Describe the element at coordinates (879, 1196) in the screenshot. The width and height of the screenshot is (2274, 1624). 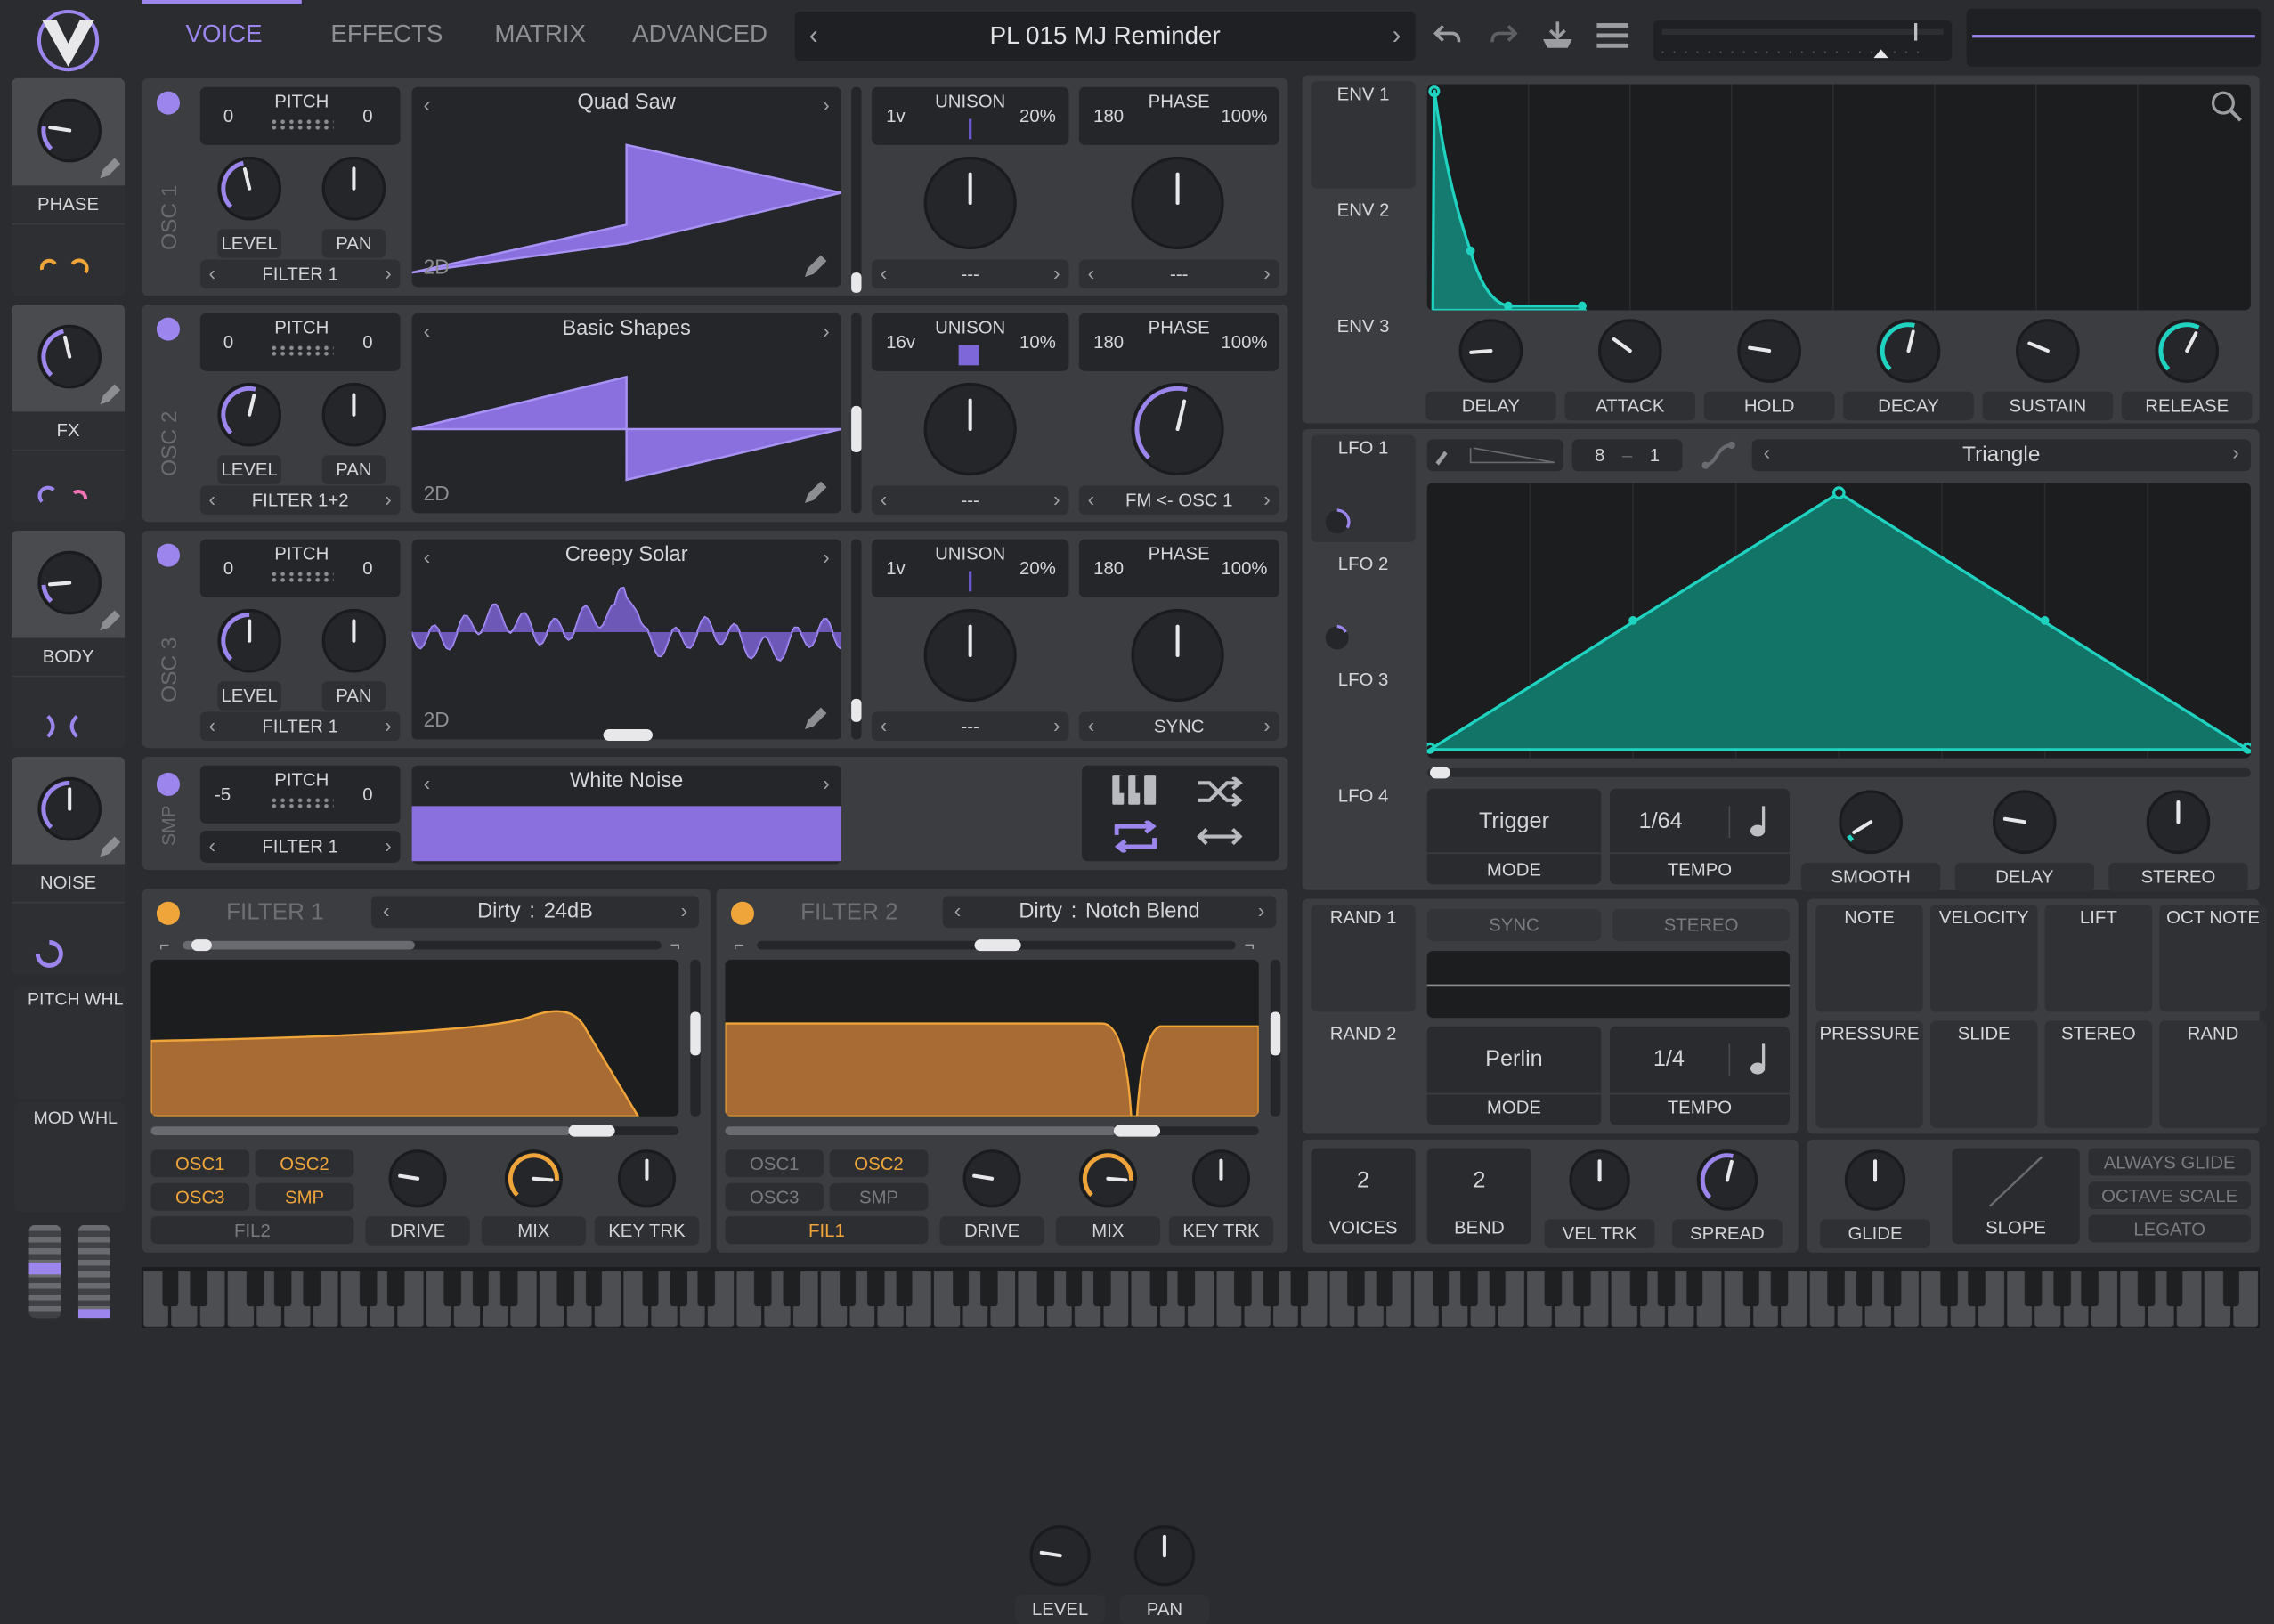
I see `filter-2-src-smp: SMP` at that location.